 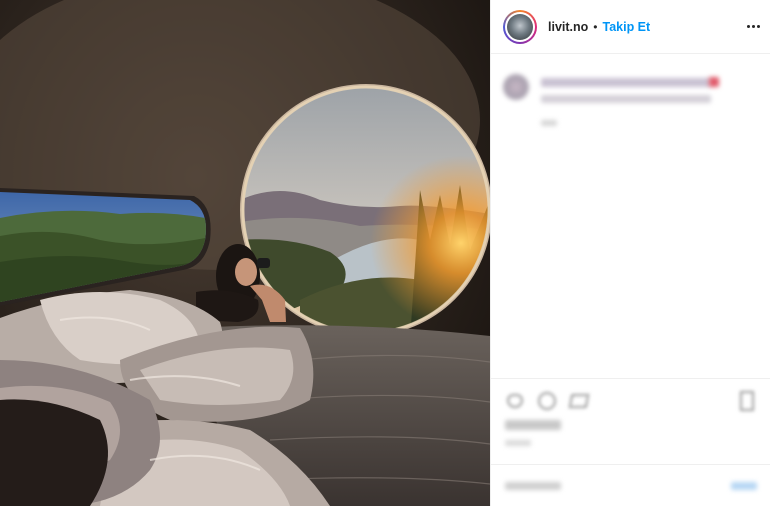 I want to click on author-avatar, so click(x=520, y=26).